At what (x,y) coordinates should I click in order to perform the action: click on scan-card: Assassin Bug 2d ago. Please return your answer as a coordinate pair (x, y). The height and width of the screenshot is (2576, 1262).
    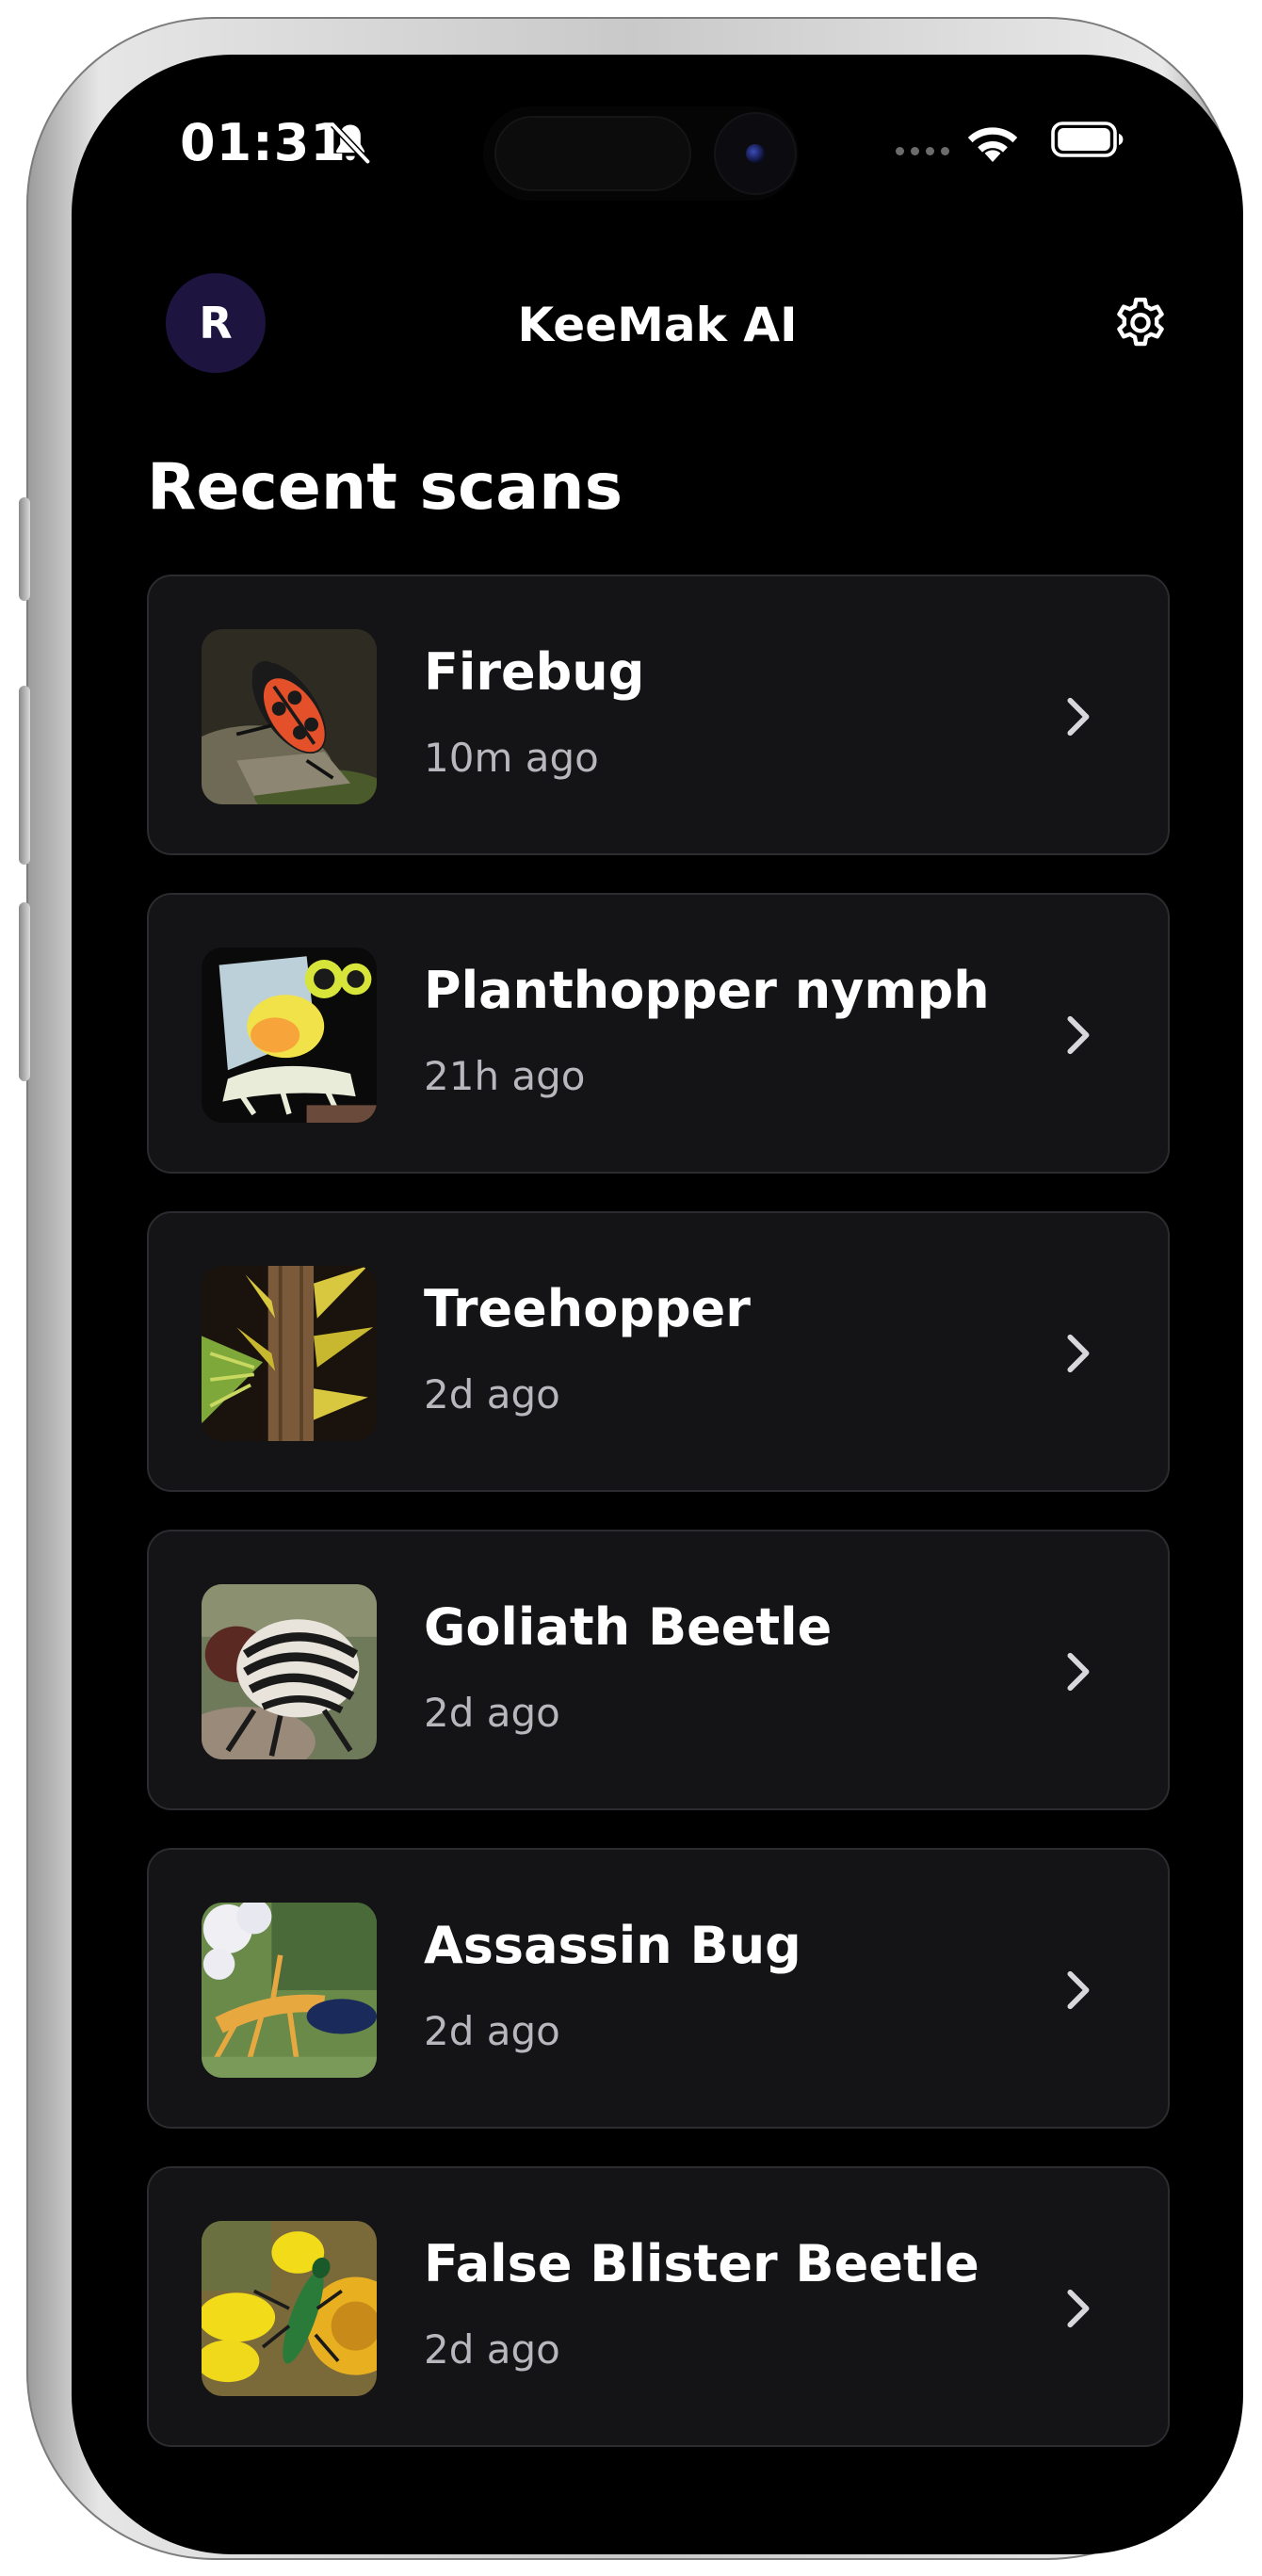
    Looking at the image, I should click on (658, 1988).